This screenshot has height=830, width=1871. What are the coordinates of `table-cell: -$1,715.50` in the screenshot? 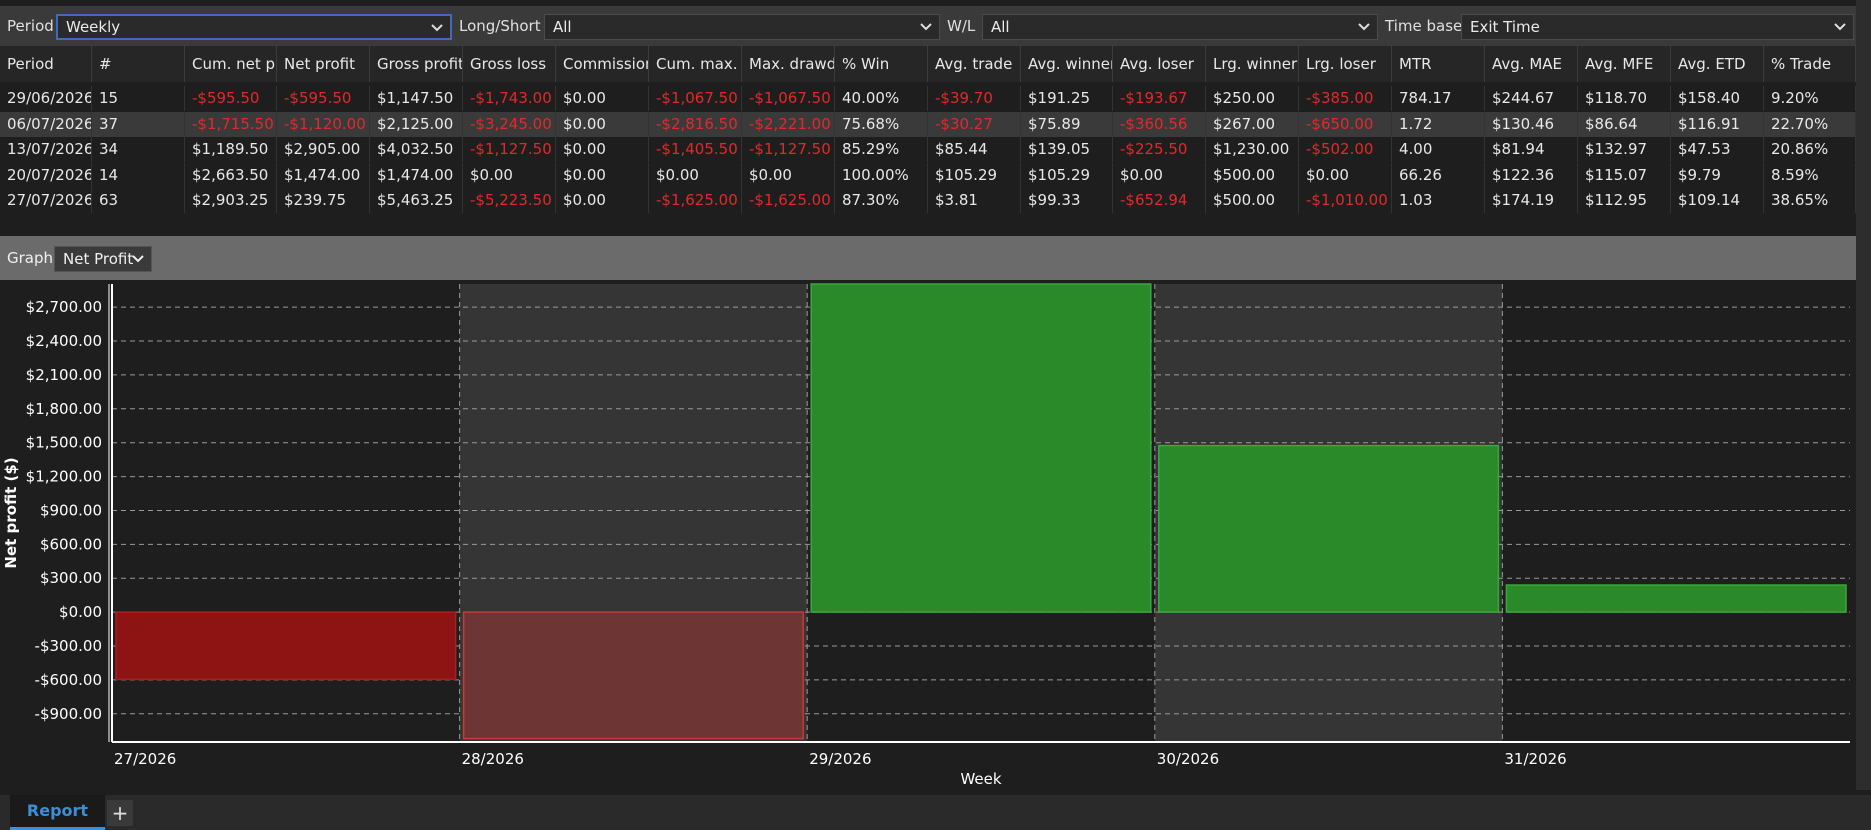 It's located at (231, 124).